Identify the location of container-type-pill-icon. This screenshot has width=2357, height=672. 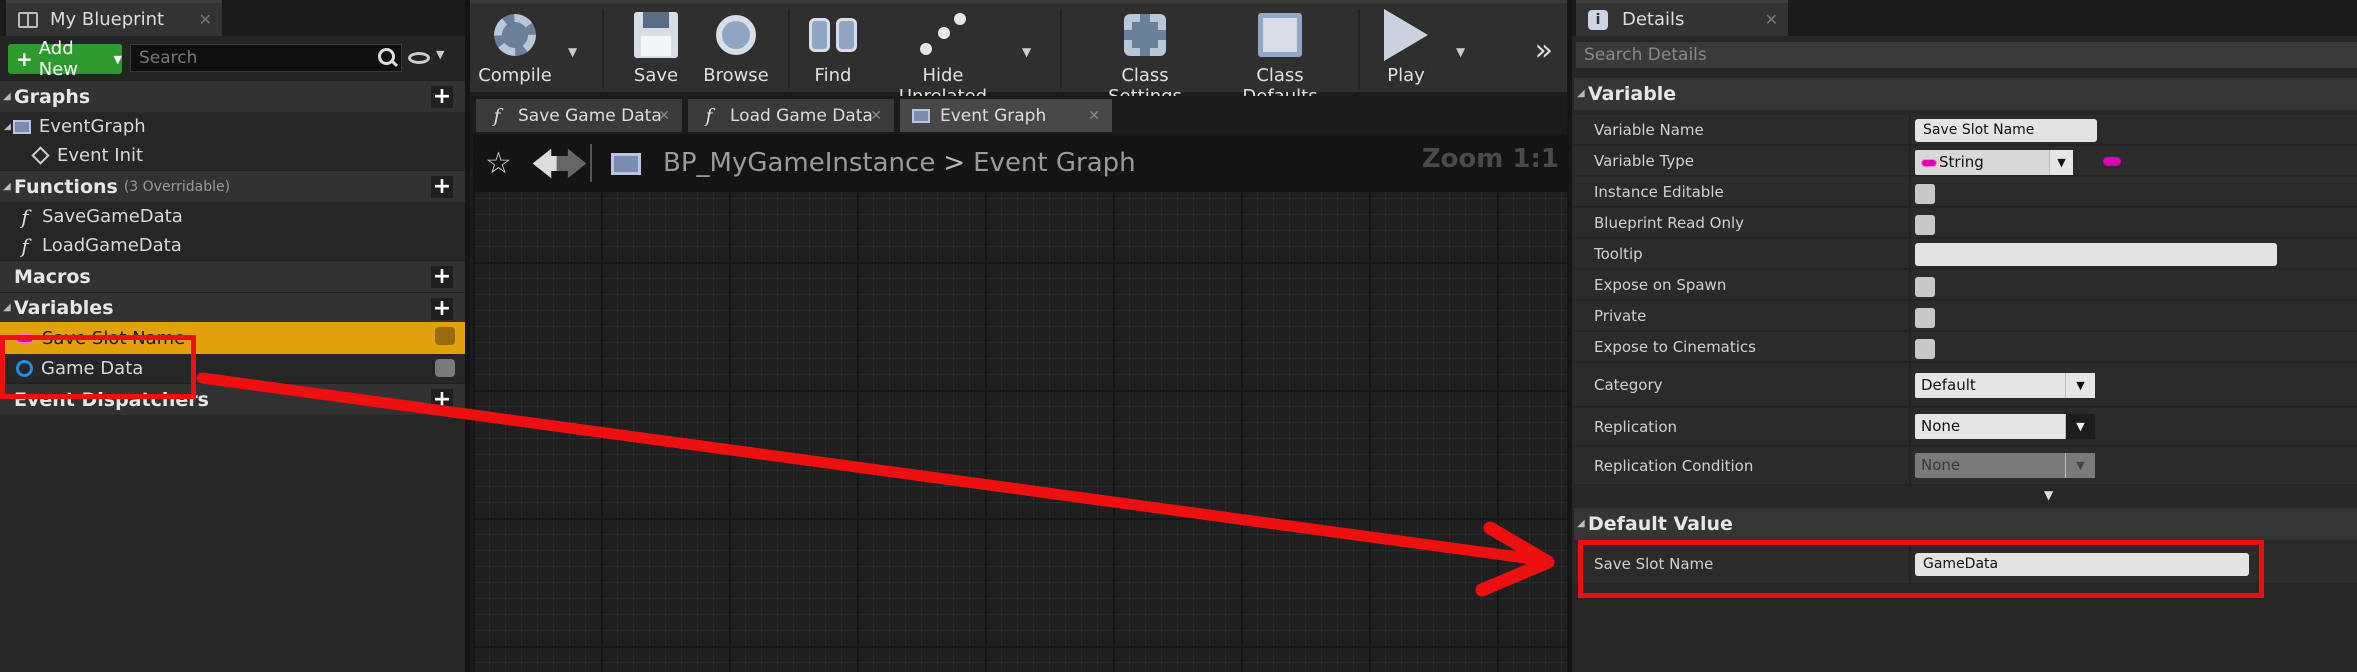
(2112, 161).